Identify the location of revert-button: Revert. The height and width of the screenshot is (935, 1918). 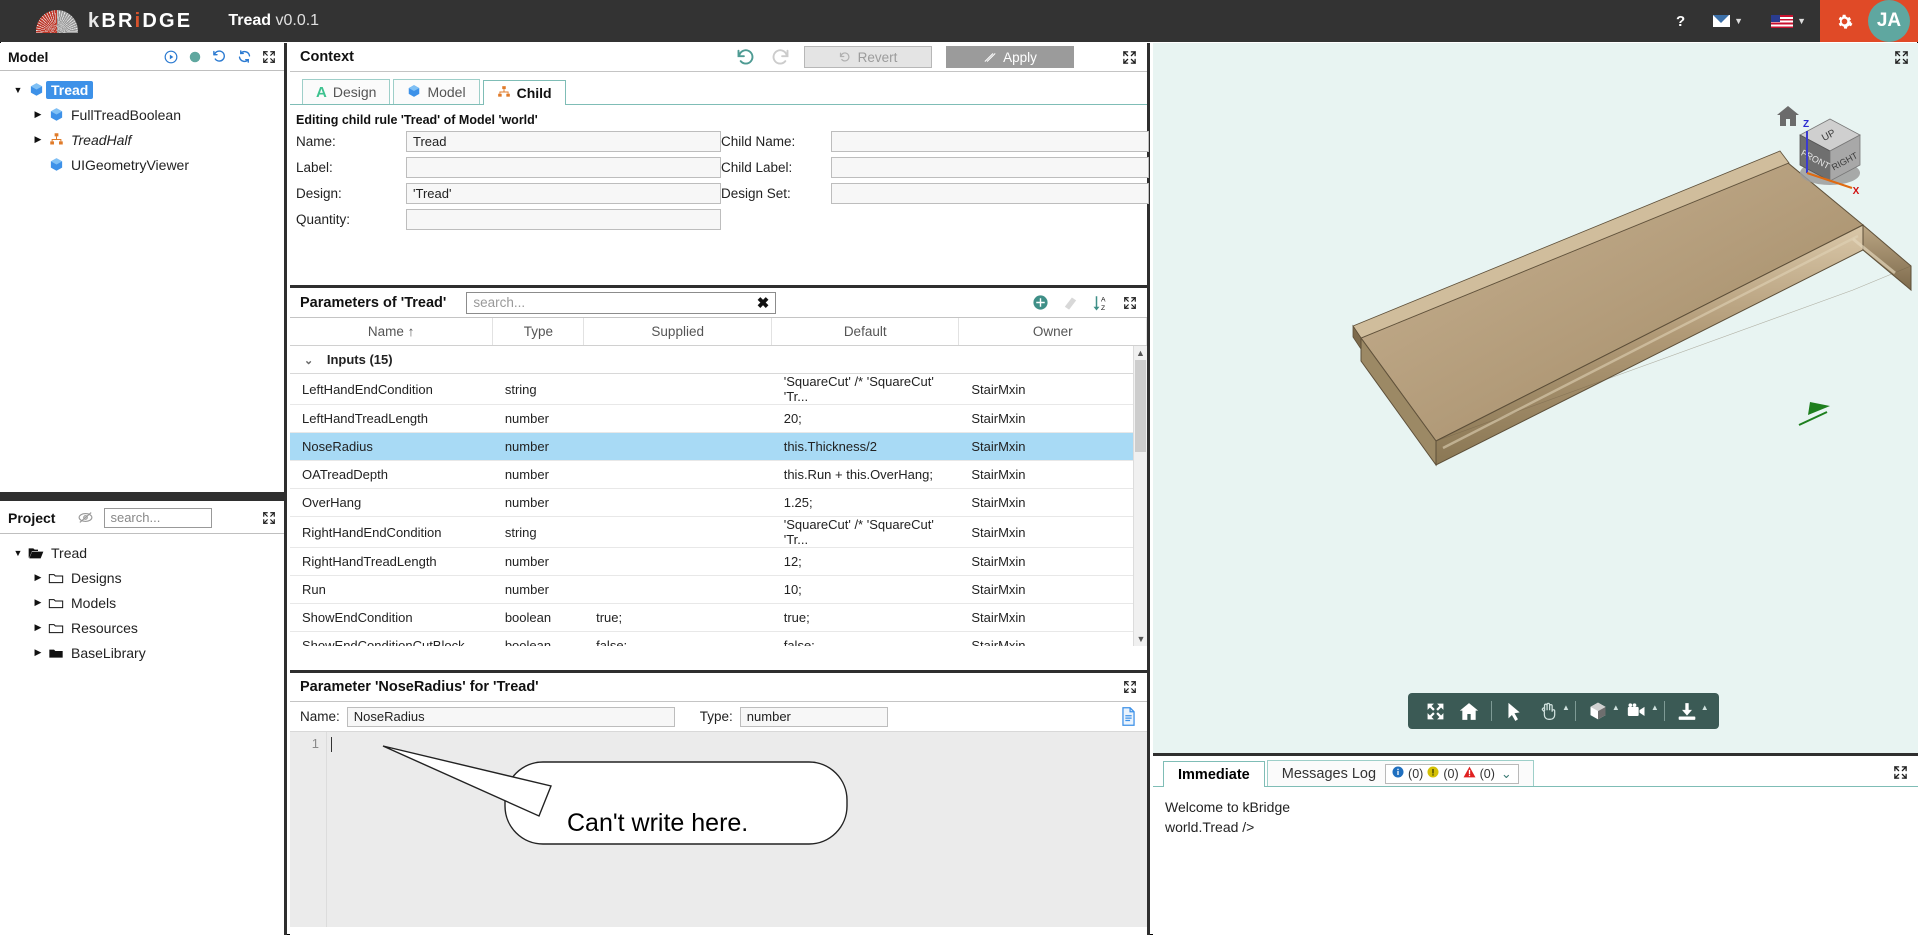
(868, 57).